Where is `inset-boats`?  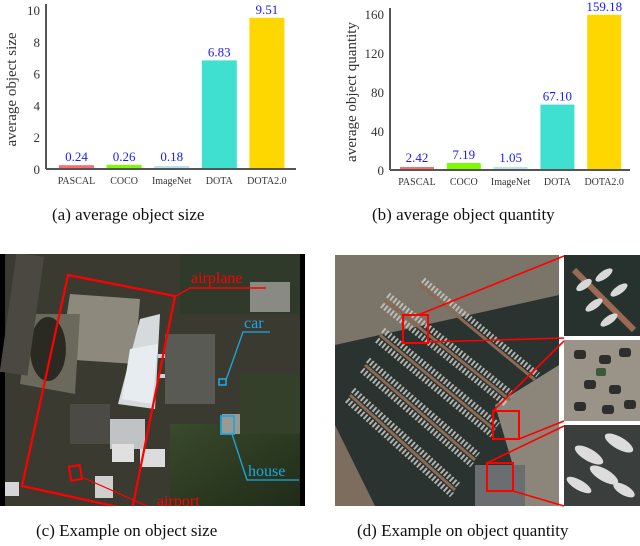
inset-boats is located at coordinates (602, 295).